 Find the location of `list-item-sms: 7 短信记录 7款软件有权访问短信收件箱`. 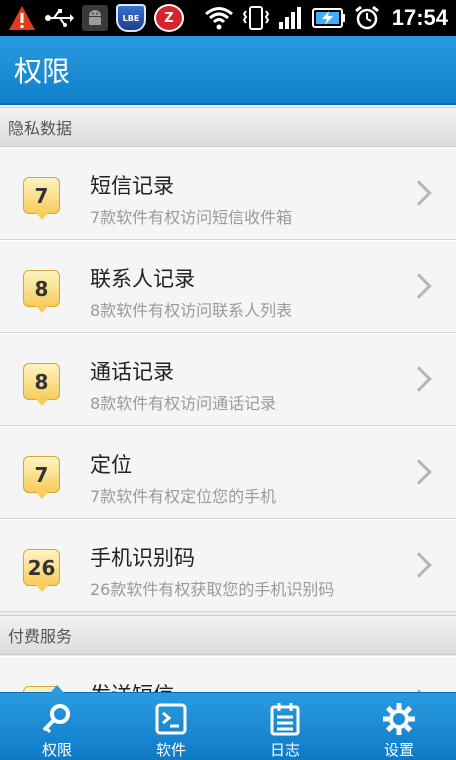

list-item-sms: 7 短信记录 7款软件有权访问短信收件箱 is located at coordinates (228, 193).